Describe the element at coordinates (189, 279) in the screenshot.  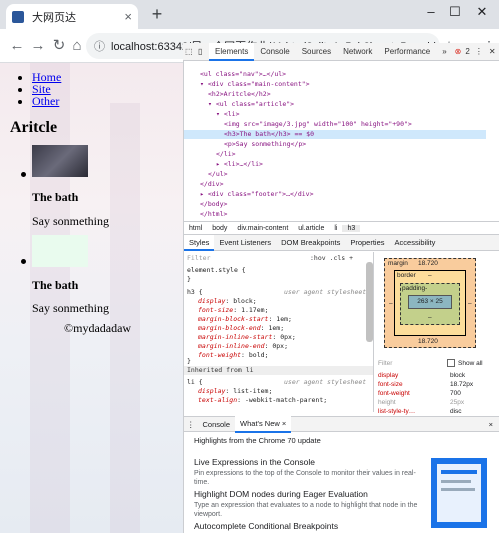
I see `rule-close-brace: }` at that location.